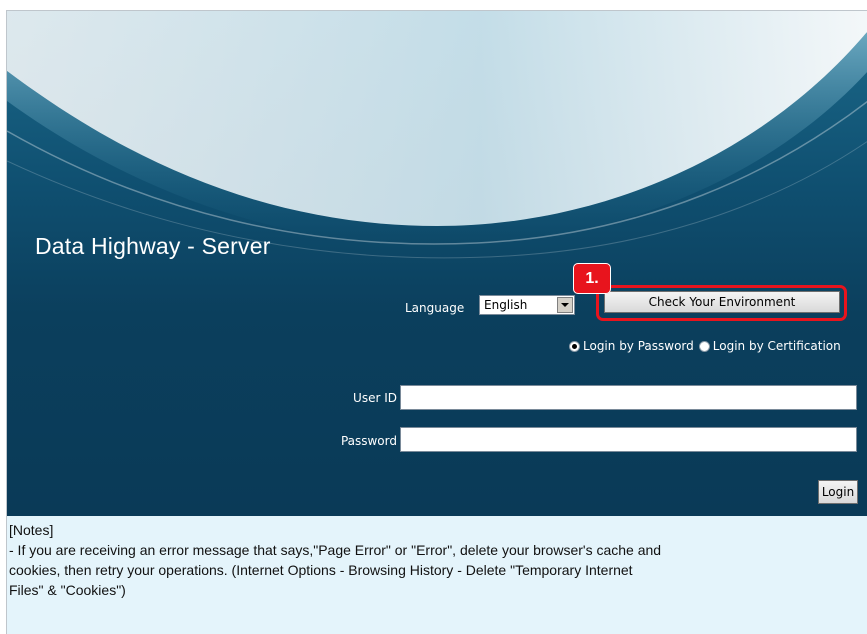 The width and height of the screenshot is (867, 634). Describe the element at coordinates (638, 346) in the screenshot. I see `login-password-label: Login by Password` at that location.